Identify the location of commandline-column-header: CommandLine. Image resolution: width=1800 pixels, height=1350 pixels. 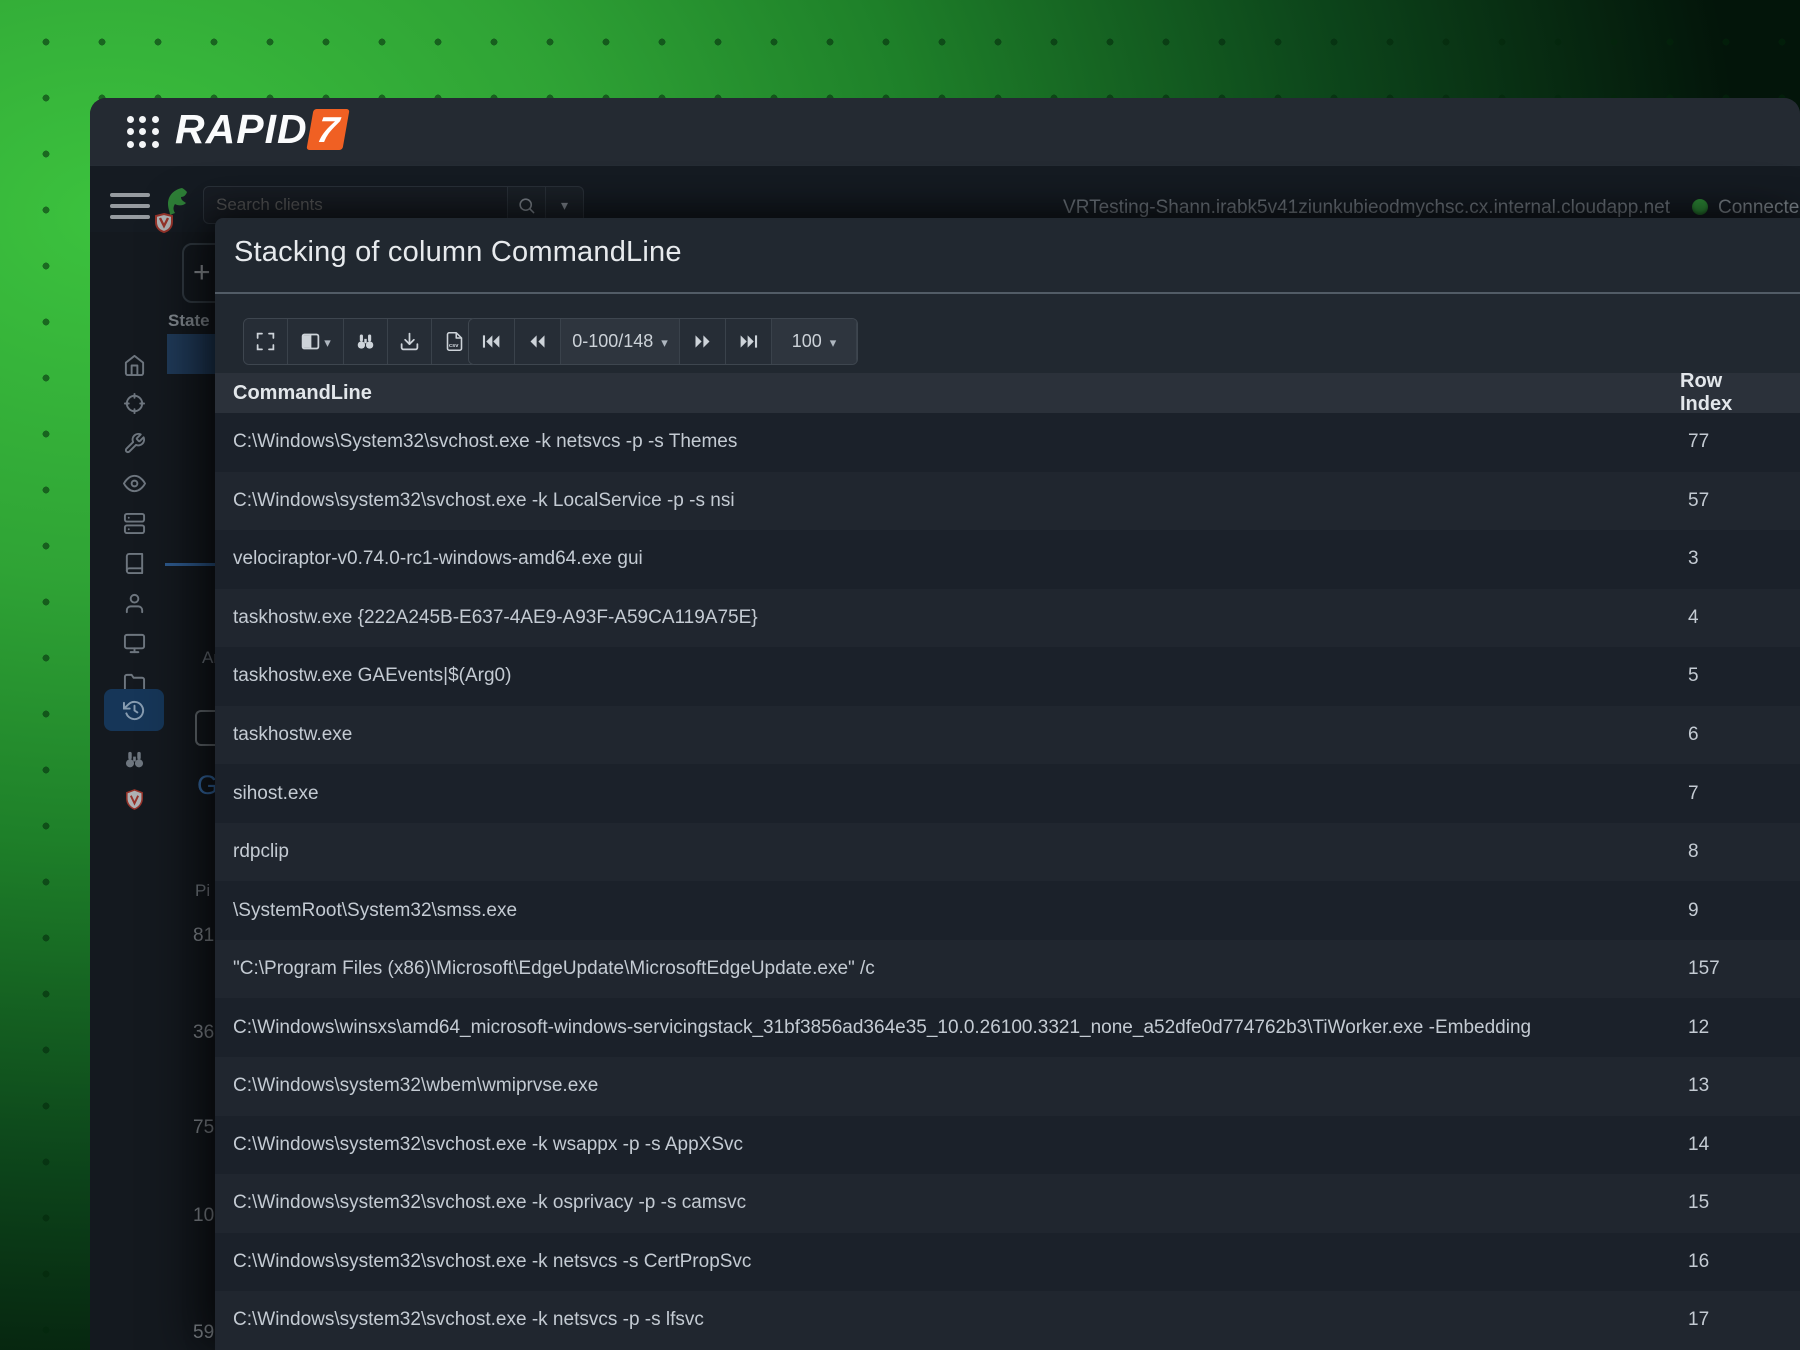
(302, 393).